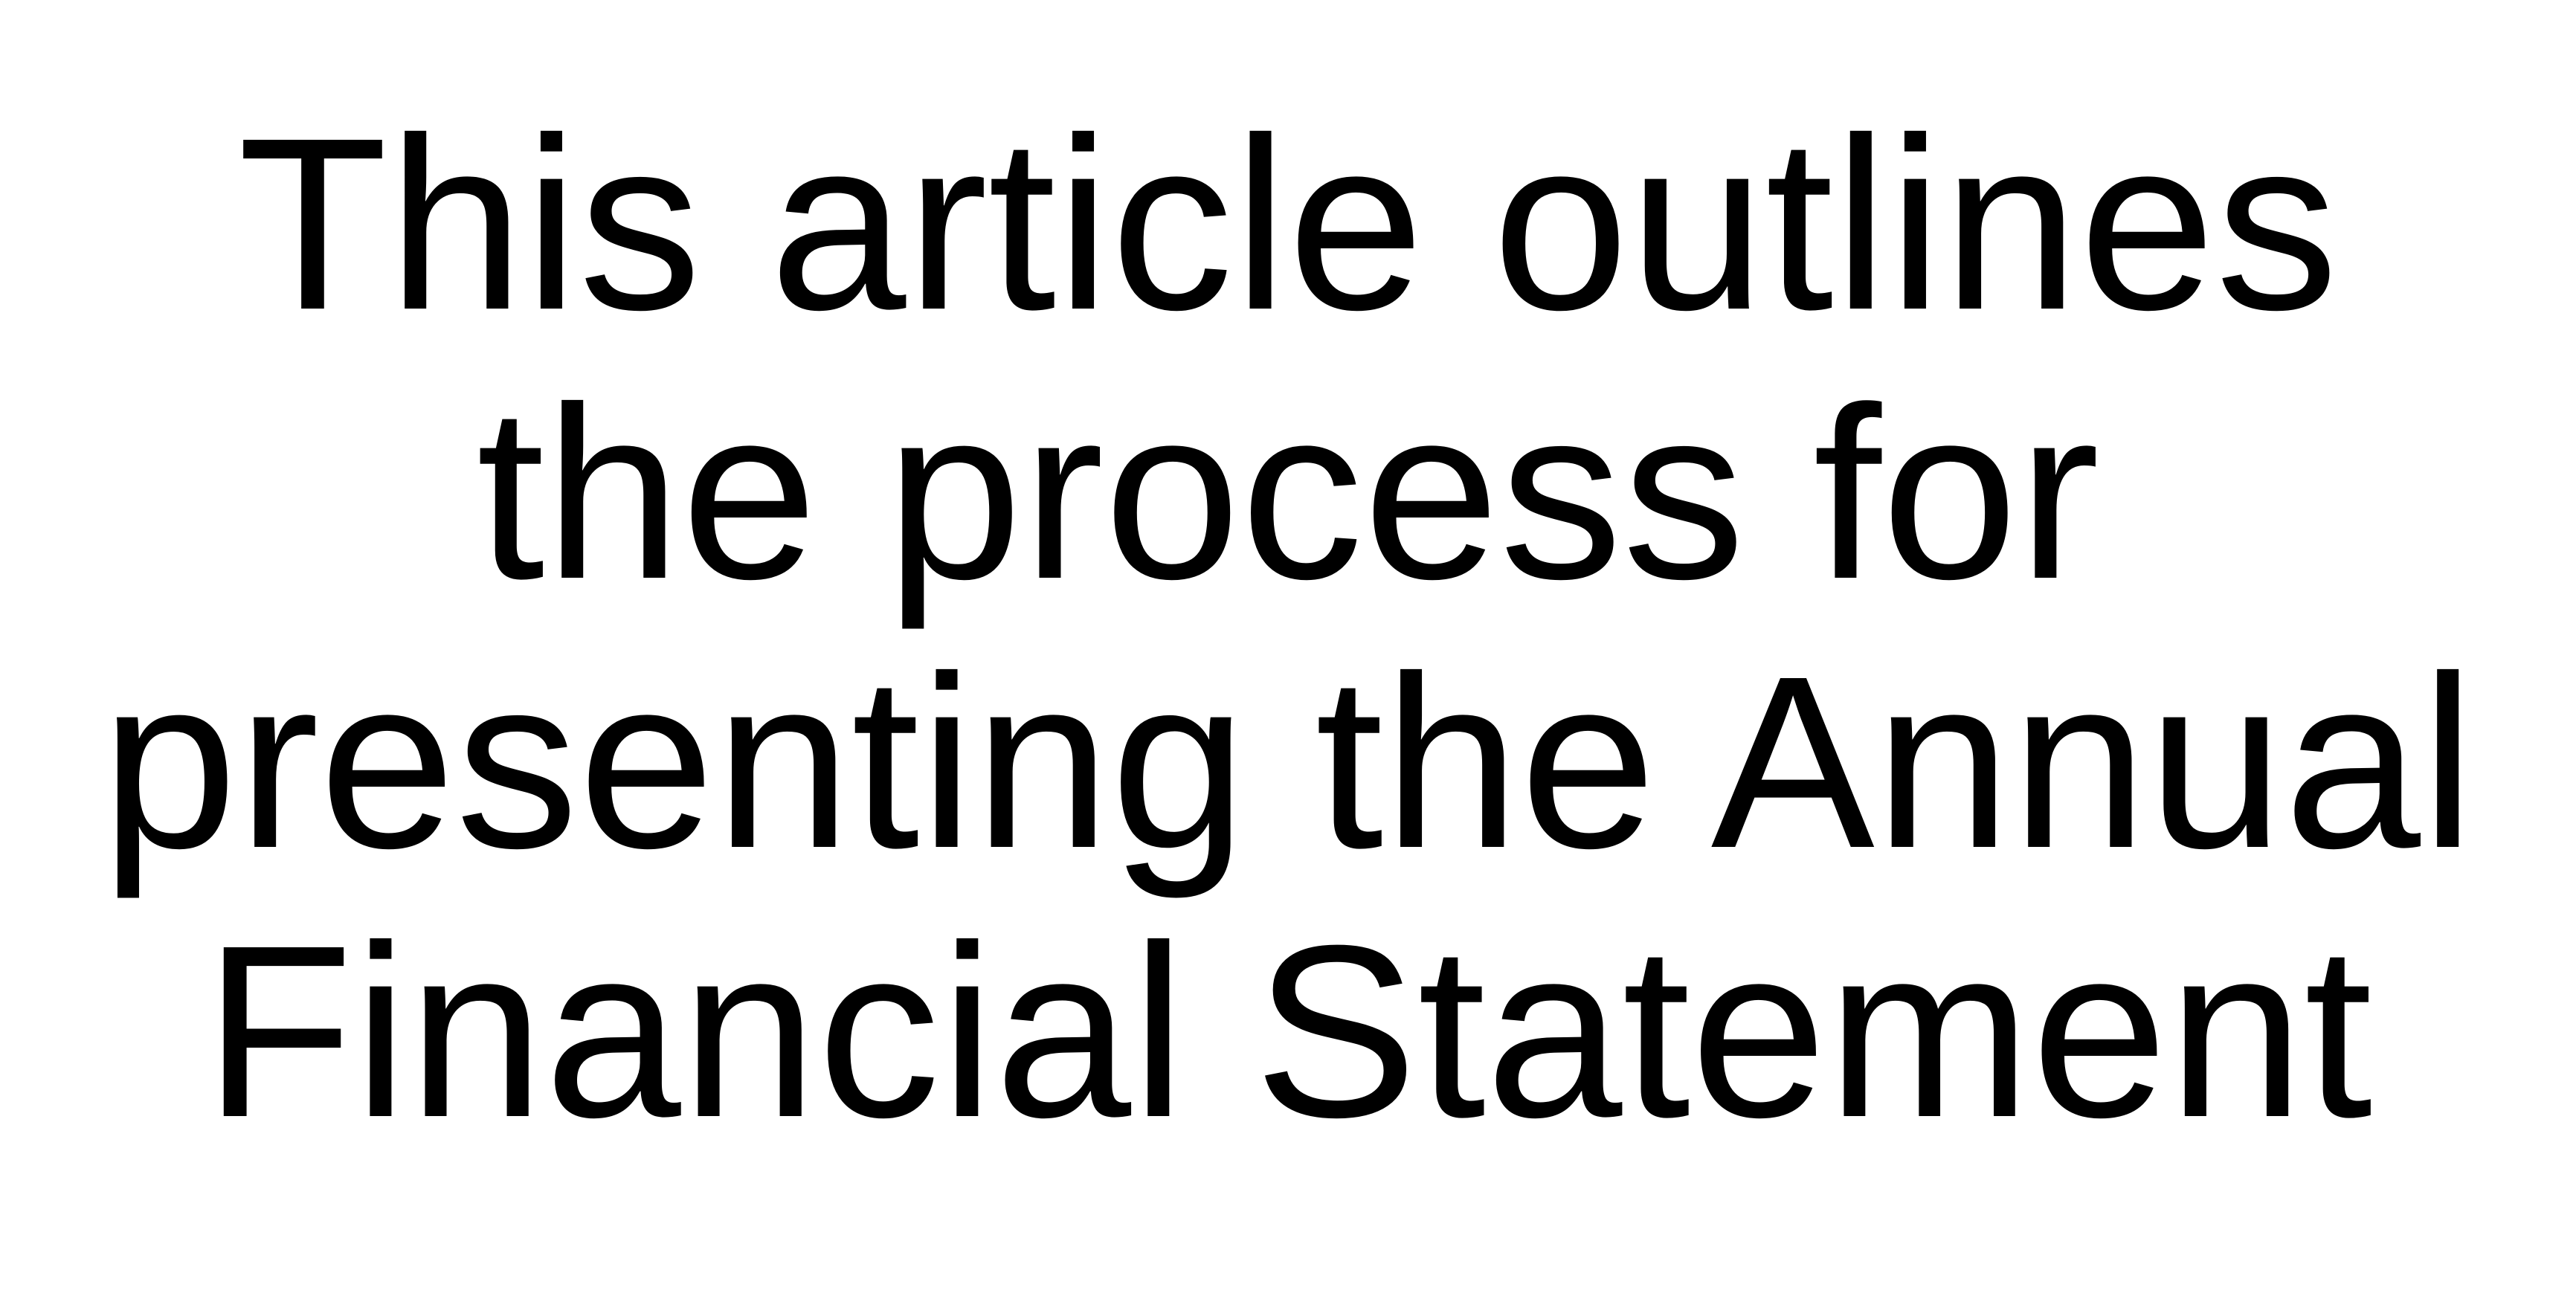 This screenshot has width=2576, height=1296. Describe the element at coordinates (1288, 492) in the screenshot. I see `headline-line-2: the process for` at that location.